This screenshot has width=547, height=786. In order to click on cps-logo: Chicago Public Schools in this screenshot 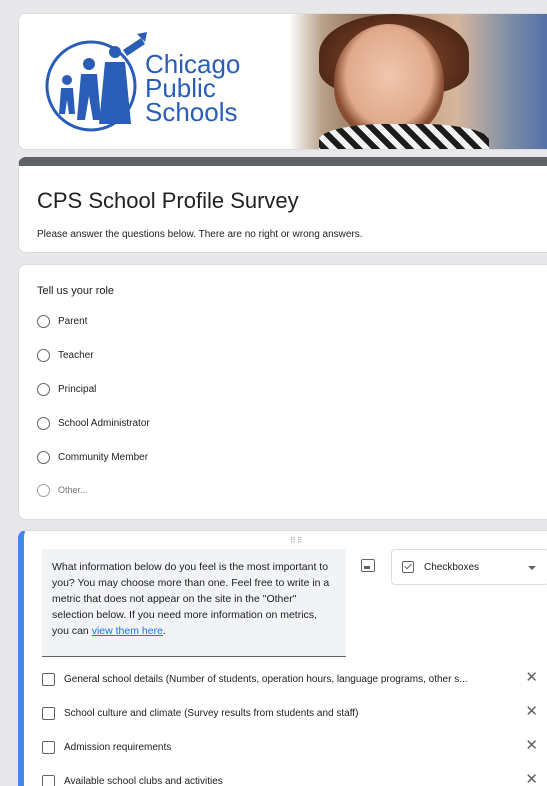, I will do `click(164, 81)`.